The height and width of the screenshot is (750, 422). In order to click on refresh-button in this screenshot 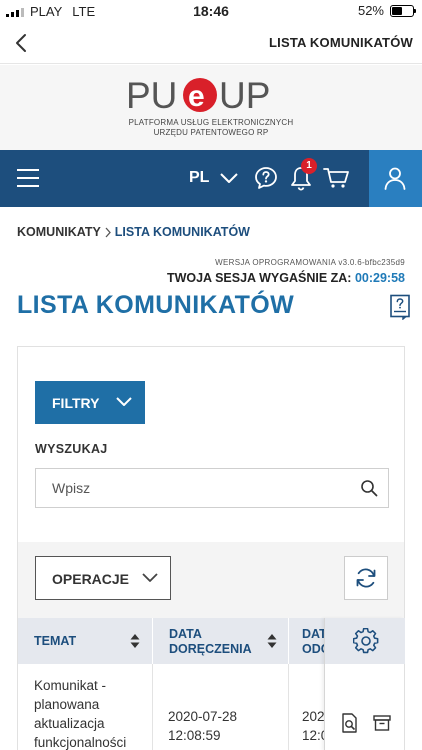, I will do `click(366, 578)`.